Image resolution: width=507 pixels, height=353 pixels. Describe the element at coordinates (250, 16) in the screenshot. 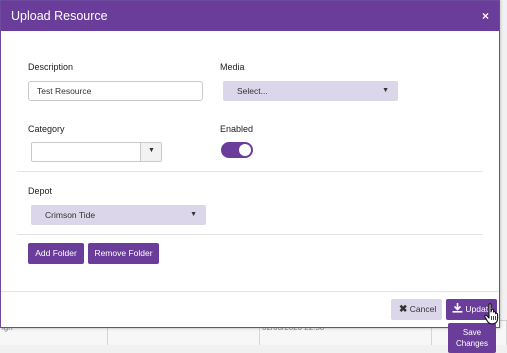

I see `modal-header: Upload Resource ×` at that location.